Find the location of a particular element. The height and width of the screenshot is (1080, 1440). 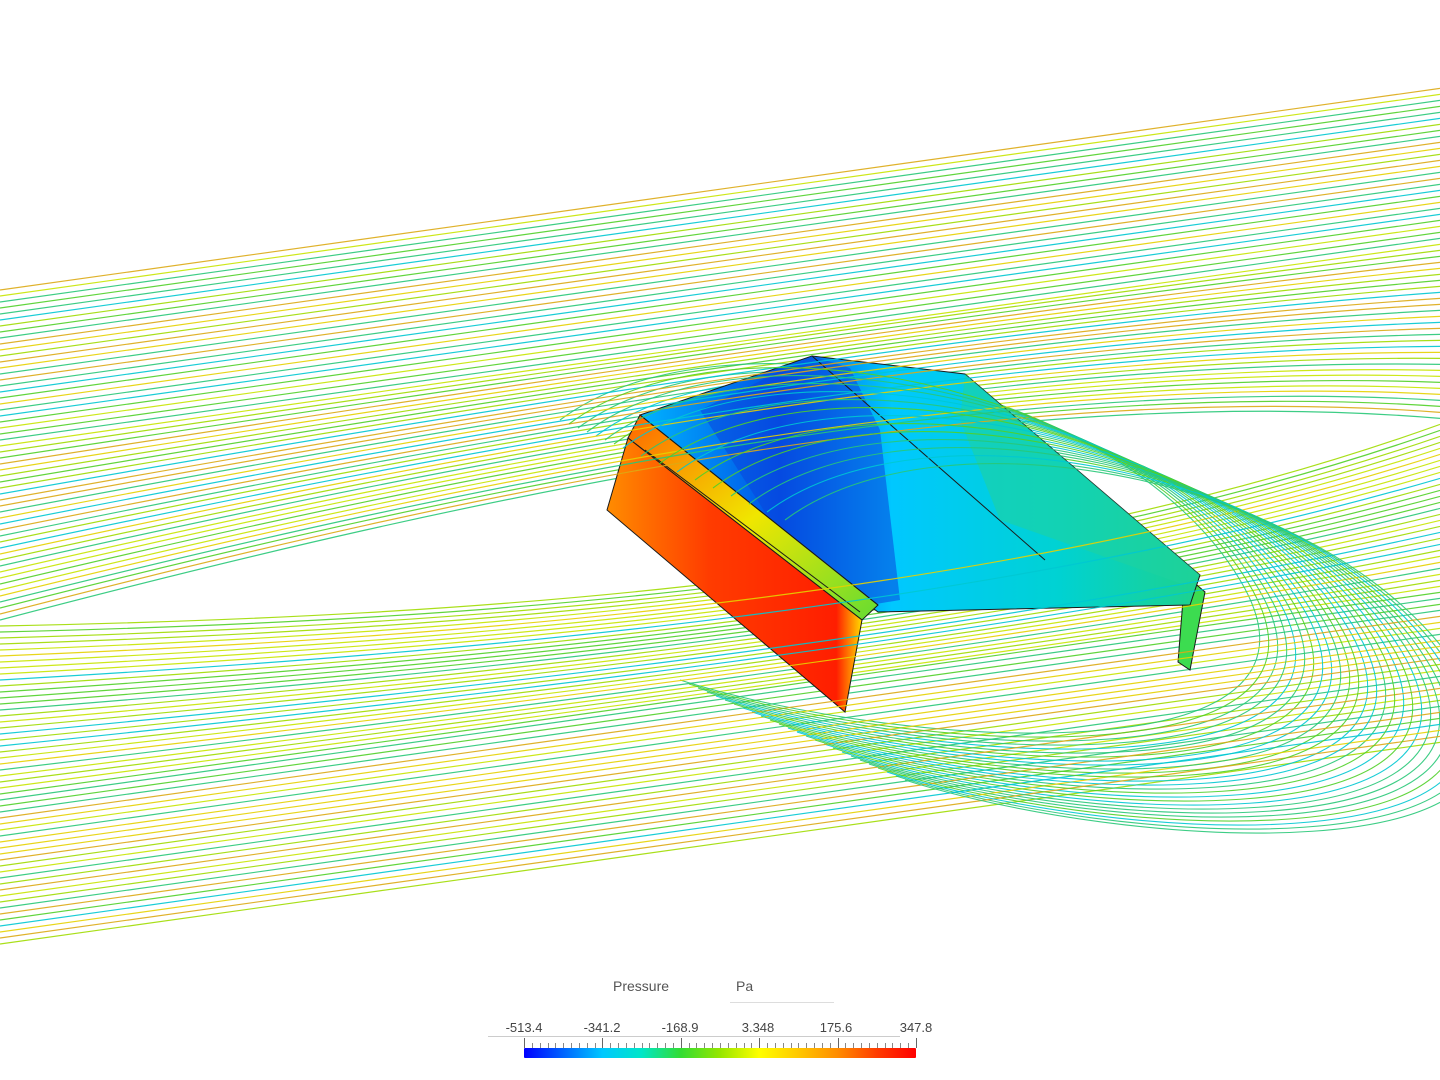

legend-tick-label: 347.8 is located at coordinates (916, 1027).